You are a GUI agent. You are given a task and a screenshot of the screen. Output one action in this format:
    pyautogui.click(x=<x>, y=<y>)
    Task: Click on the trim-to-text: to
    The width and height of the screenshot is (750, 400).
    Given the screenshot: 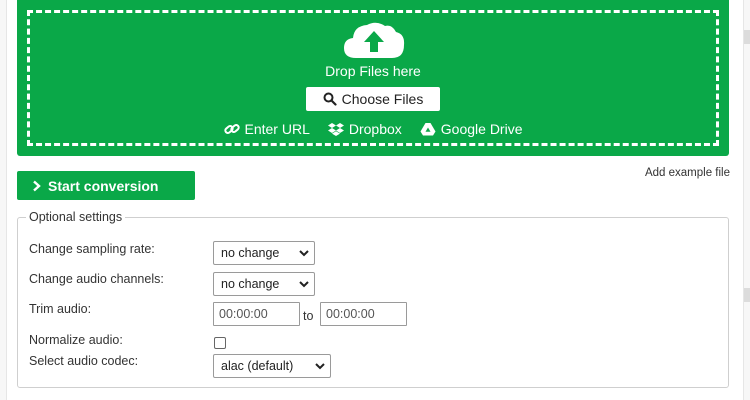 What is the action you would take?
    pyautogui.click(x=308, y=316)
    